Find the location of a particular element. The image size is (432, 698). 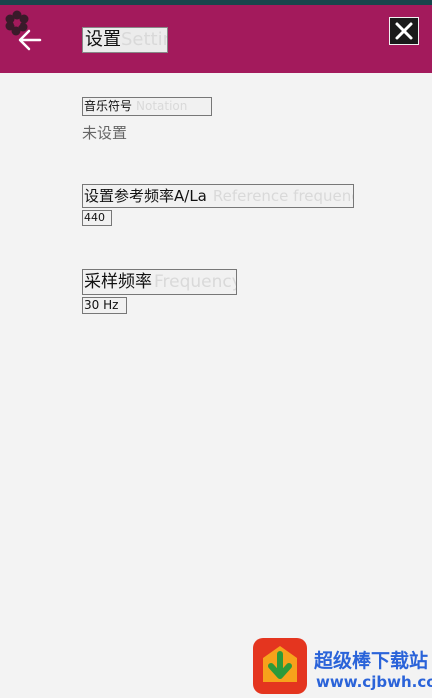

close-button is located at coordinates (404, 31).